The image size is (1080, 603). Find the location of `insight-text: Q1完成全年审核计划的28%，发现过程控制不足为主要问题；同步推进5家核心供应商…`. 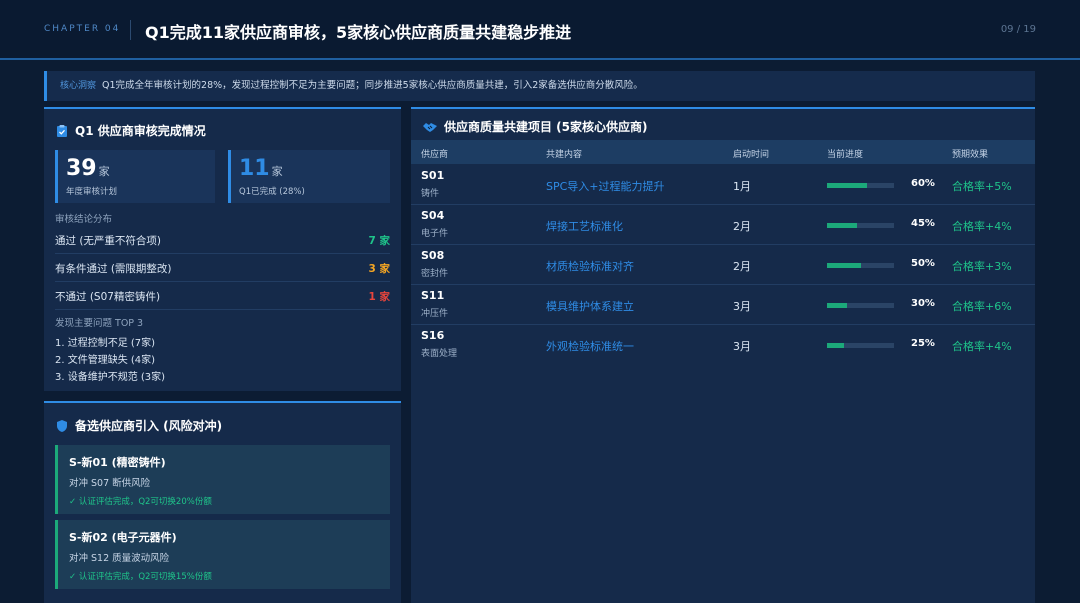

insight-text: Q1完成全年审核计划的28%，发现过程控制不足为主要问题；同步推进5家核心供应商… is located at coordinates (372, 85).